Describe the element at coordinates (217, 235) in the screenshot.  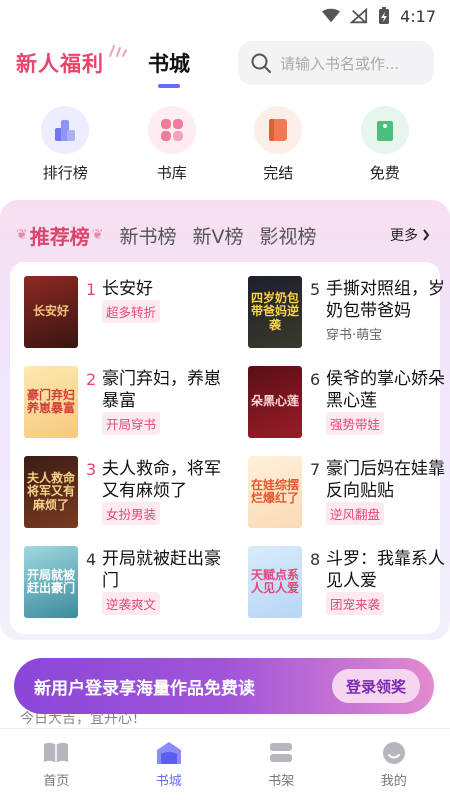
I see `tab-new-v: 新V榜` at that location.